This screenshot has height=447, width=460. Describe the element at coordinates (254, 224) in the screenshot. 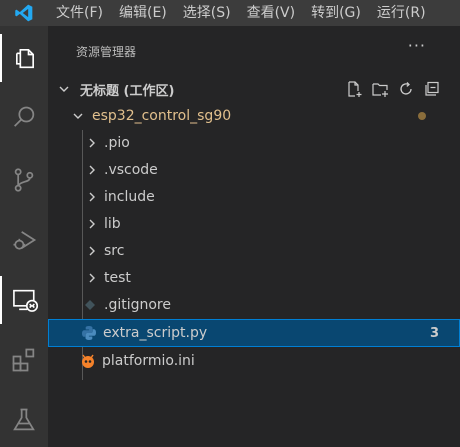

I see `tree-item-lib: lib` at that location.